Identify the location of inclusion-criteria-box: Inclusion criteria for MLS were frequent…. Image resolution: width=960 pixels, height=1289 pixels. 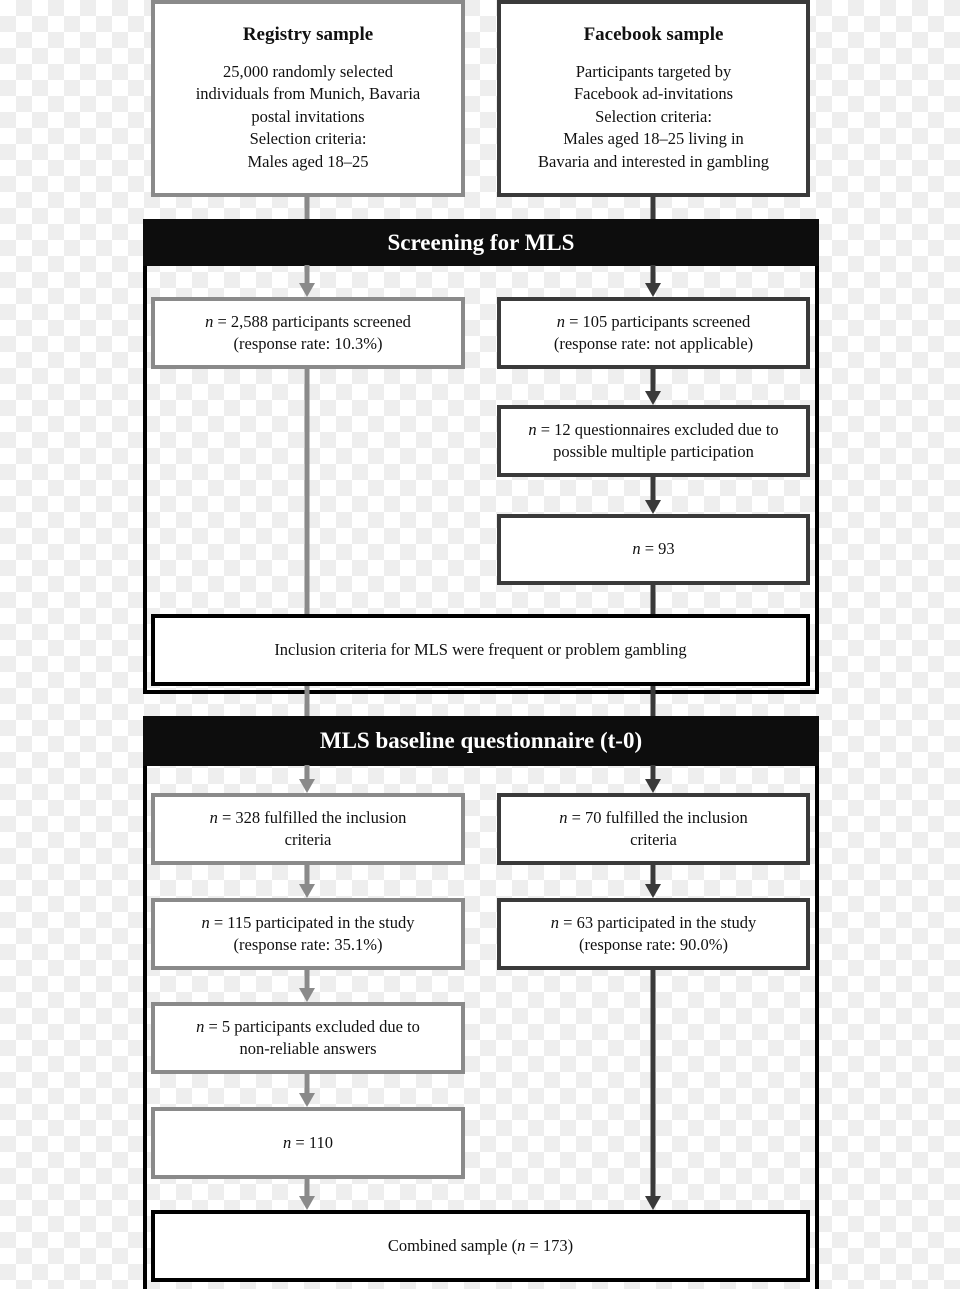
(480, 650).